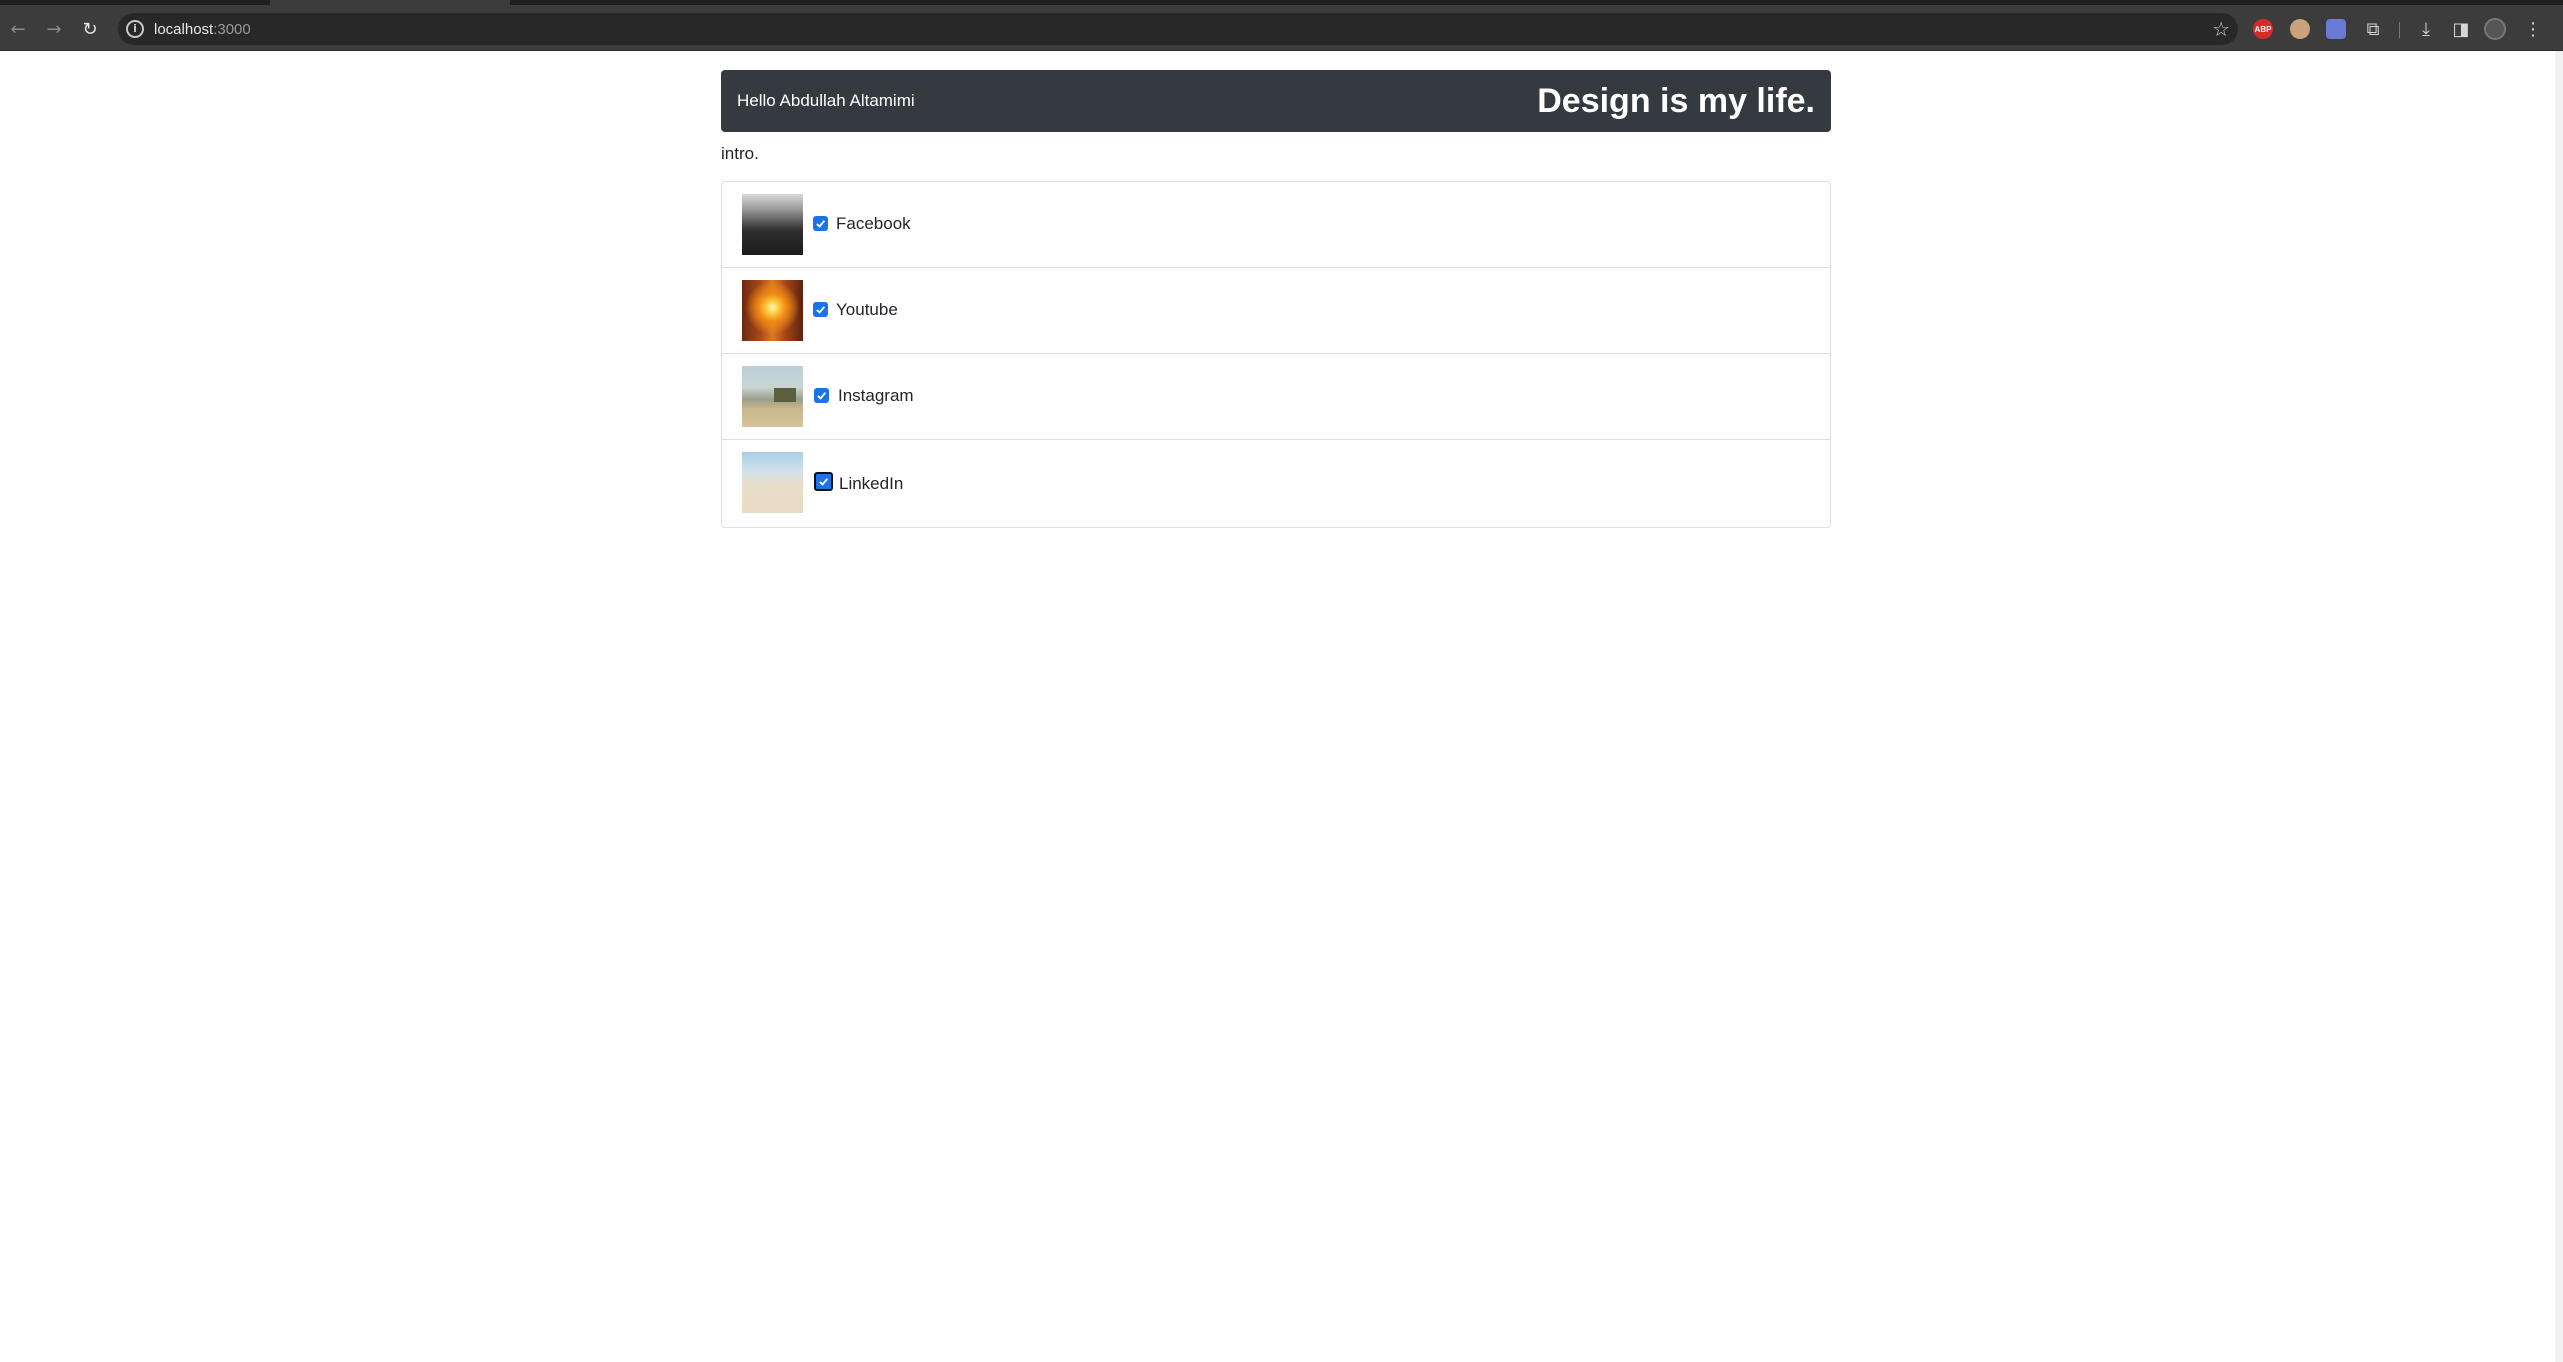 This screenshot has height=1362, width=2563. I want to click on star-icon: ☆, so click(2221, 29).